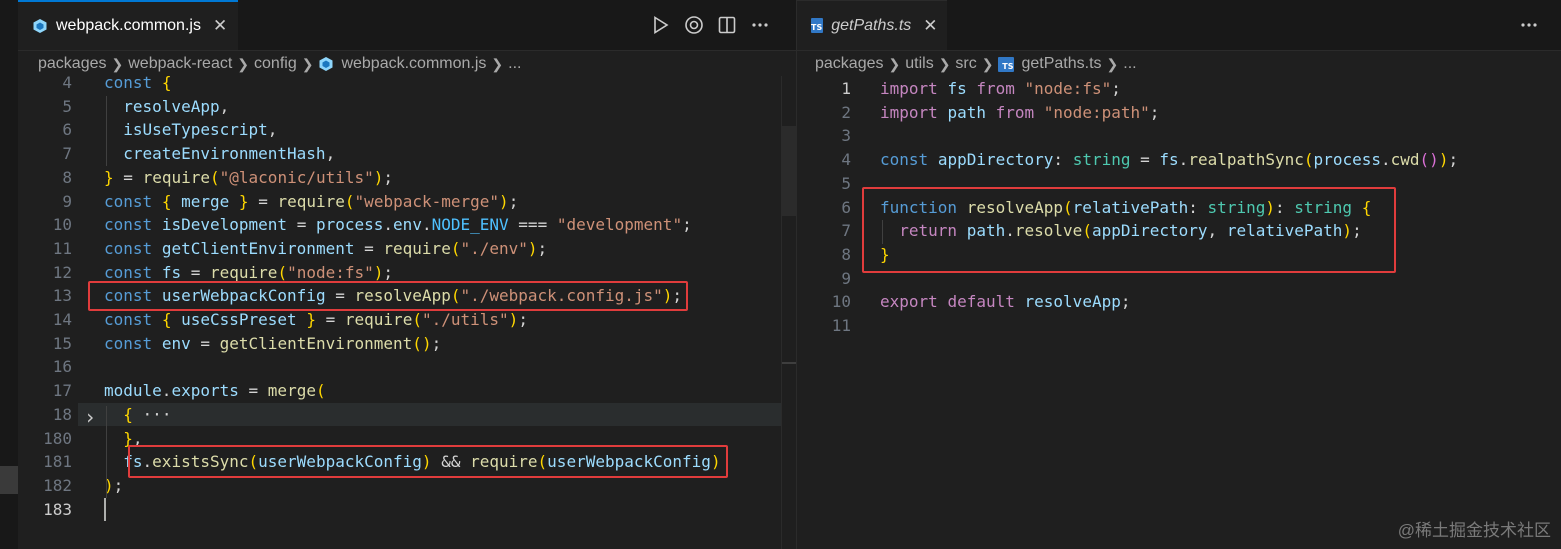 The height and width of the screenshot is (549, 1561). I want to click on line-number: 17, so click(62, 391).